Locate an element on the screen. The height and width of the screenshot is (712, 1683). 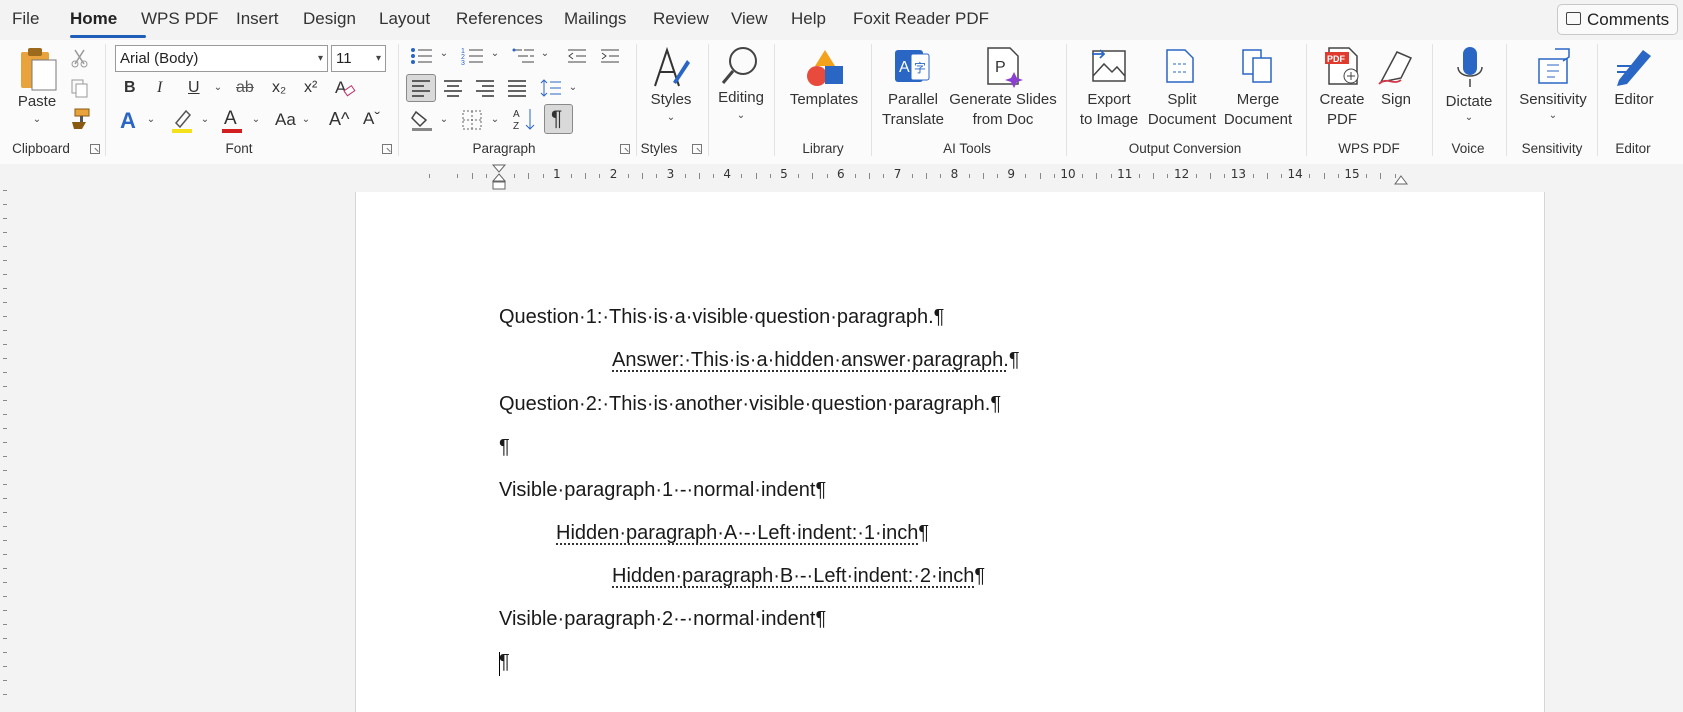
align-right-icon is located at coordinates (485, 88).